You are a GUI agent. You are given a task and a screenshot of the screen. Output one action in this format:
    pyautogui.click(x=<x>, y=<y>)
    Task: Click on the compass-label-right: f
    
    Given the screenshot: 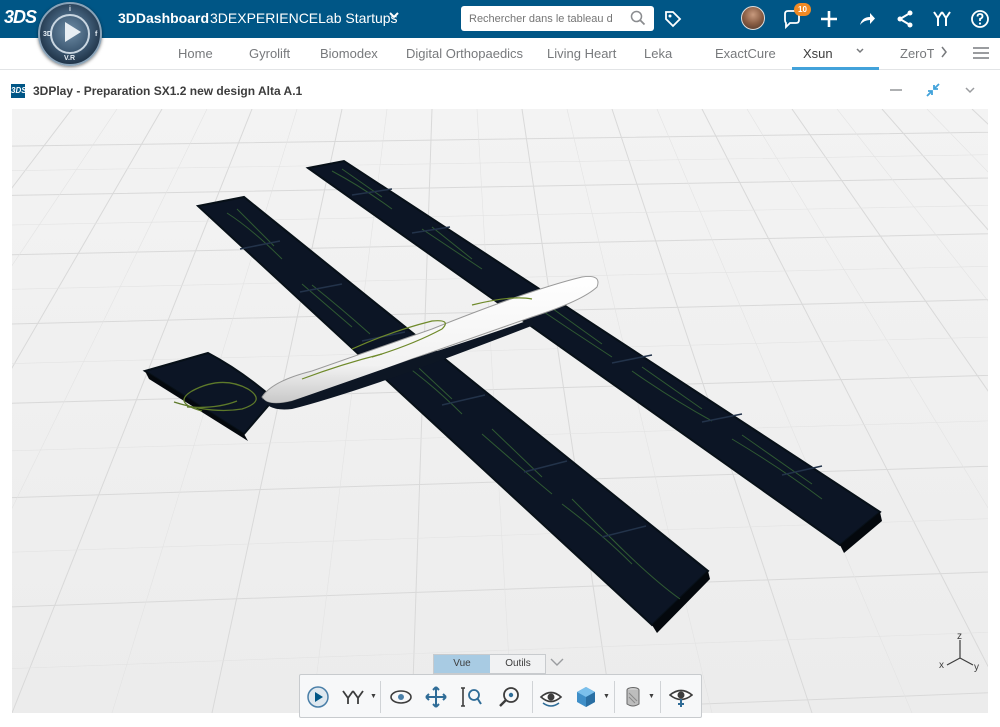 What is the action you would take?
    pyautogui.click(x=96, y=34)
    